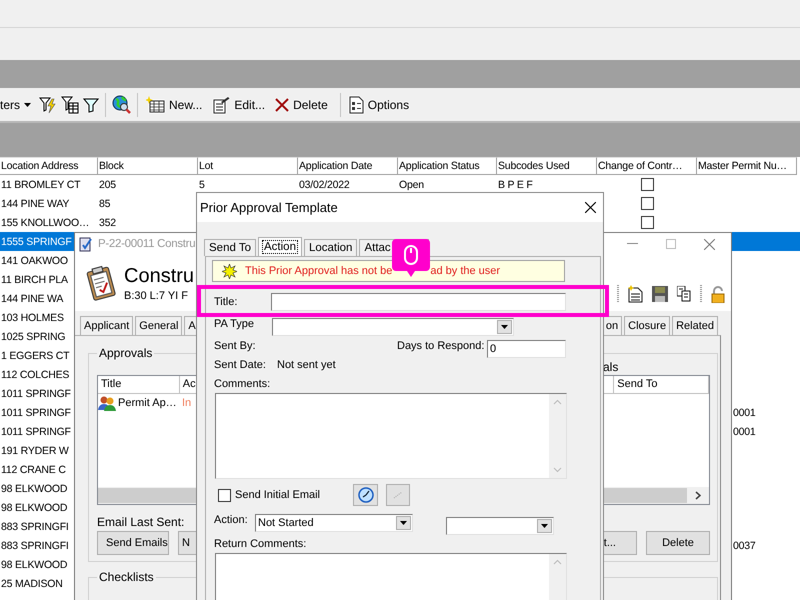  Describe the element at coordinates (465, 271) in the screenshot. I see `warning-text: ad by the user` at that location.